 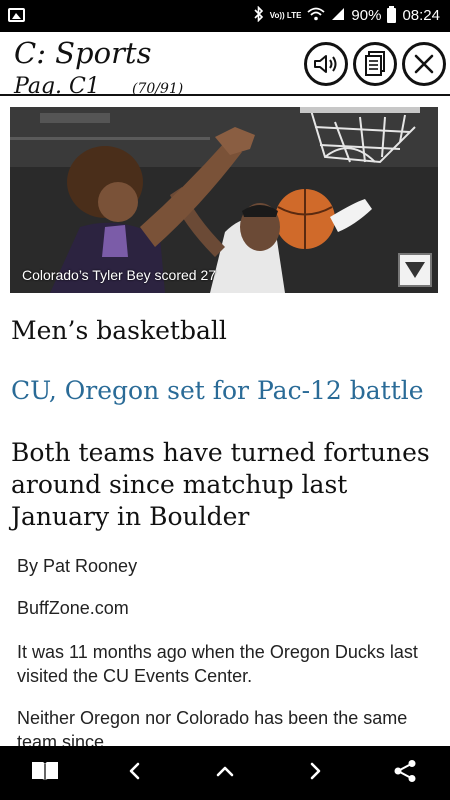 I want to click on library-button, so click(x=45, y=773).